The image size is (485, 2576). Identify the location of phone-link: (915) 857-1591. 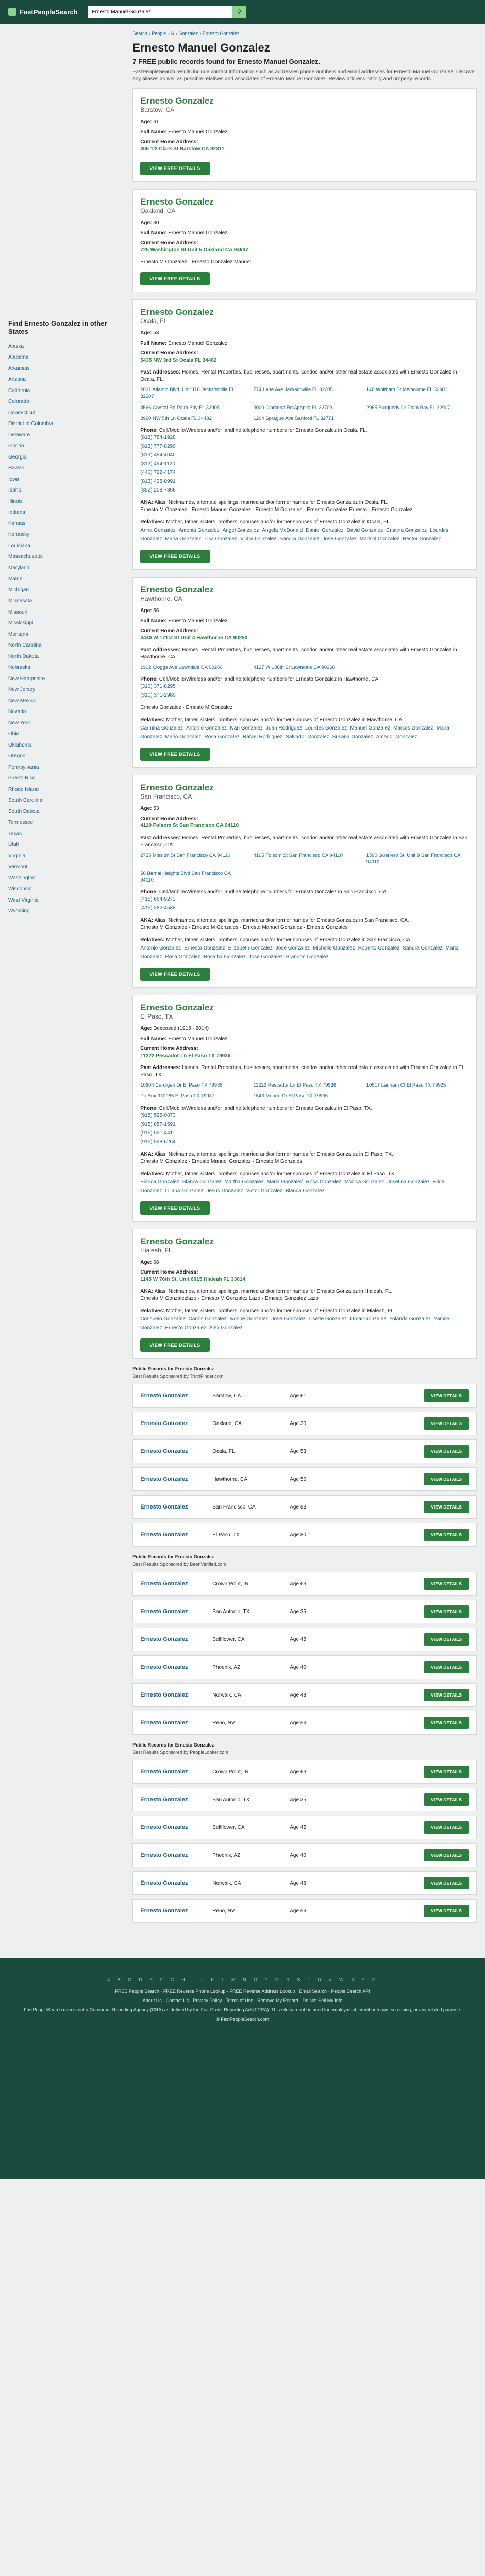
(304, 1124).